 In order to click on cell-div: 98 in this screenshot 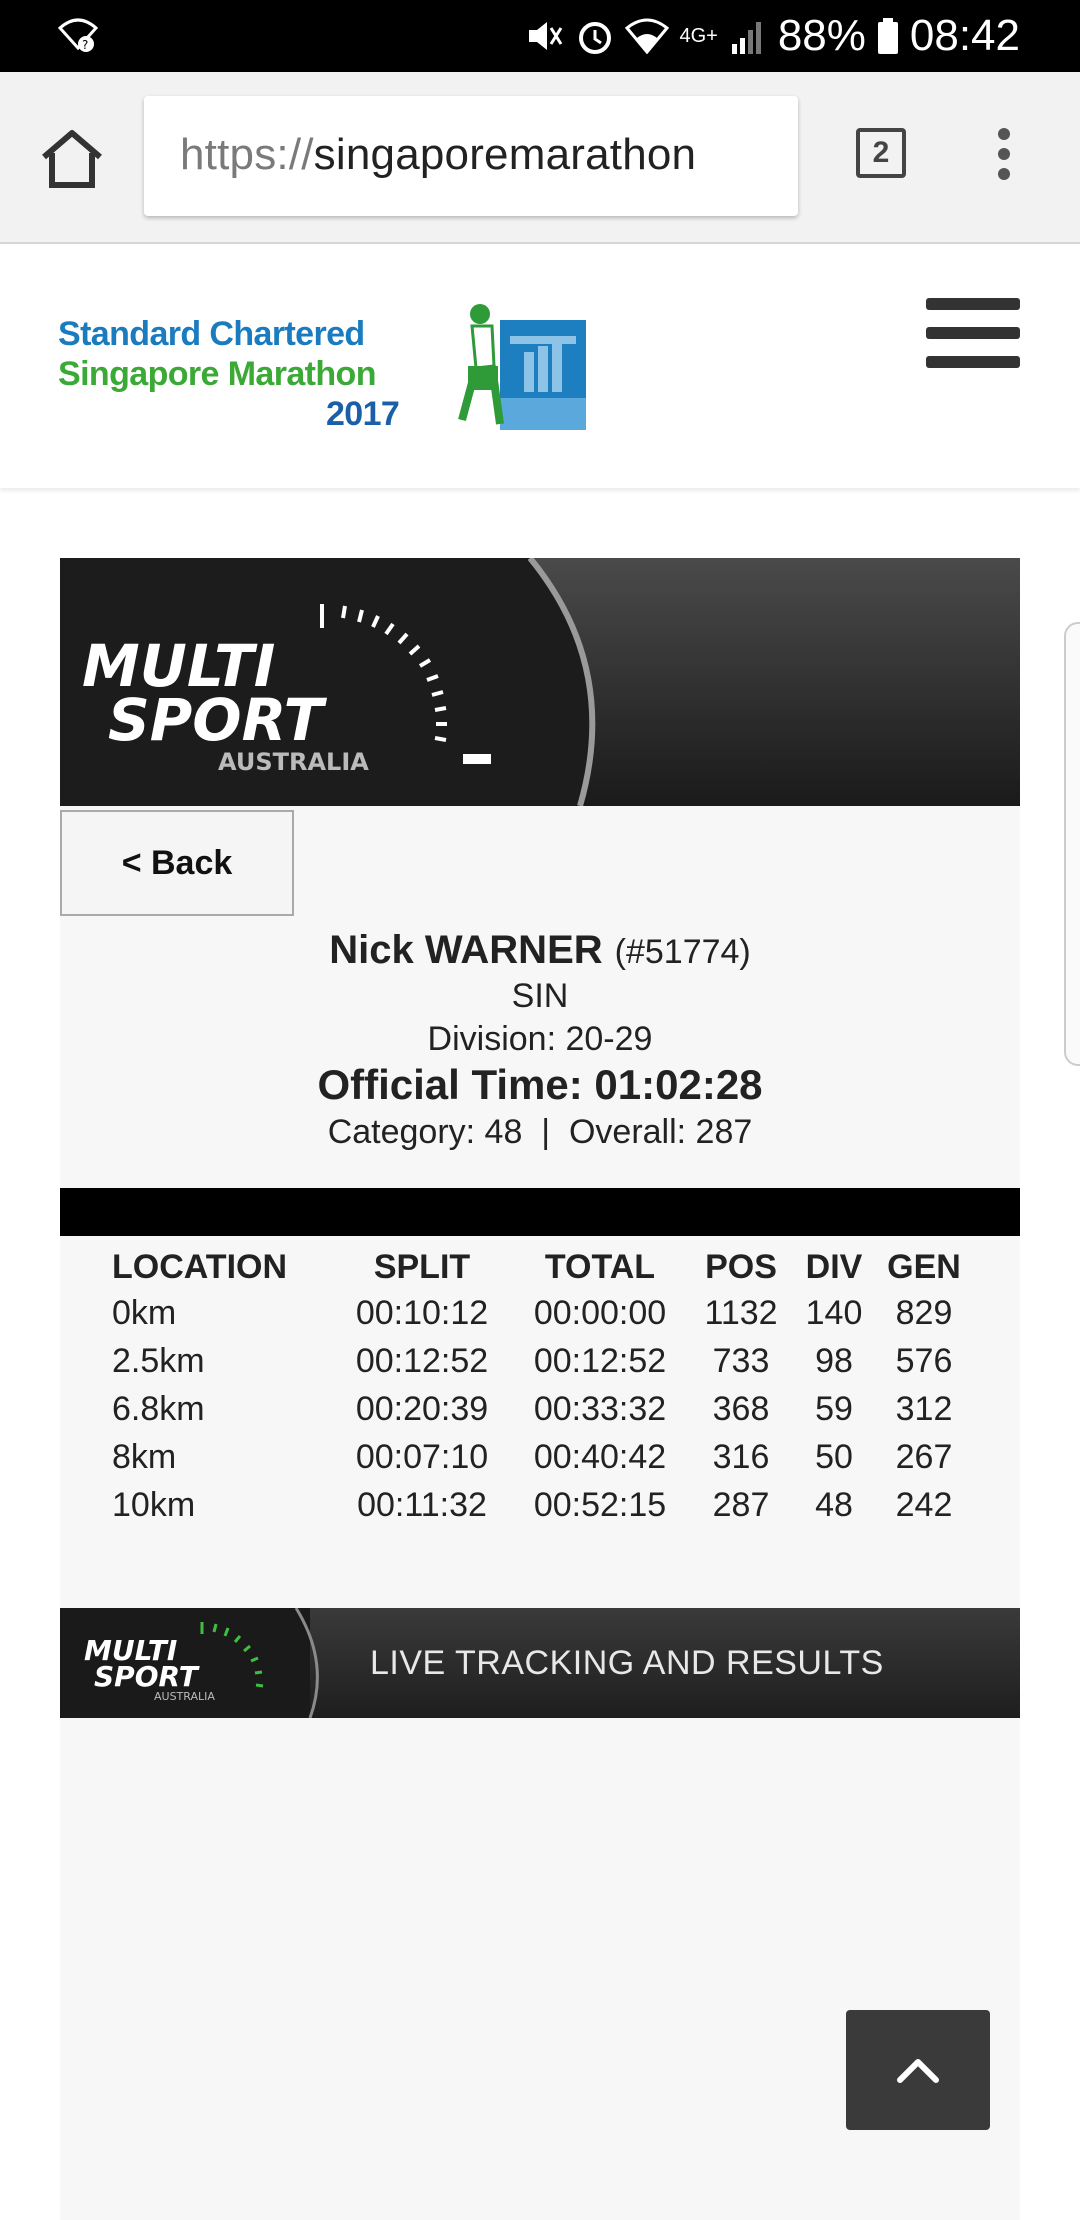, I will do `click(834, 1360)`.